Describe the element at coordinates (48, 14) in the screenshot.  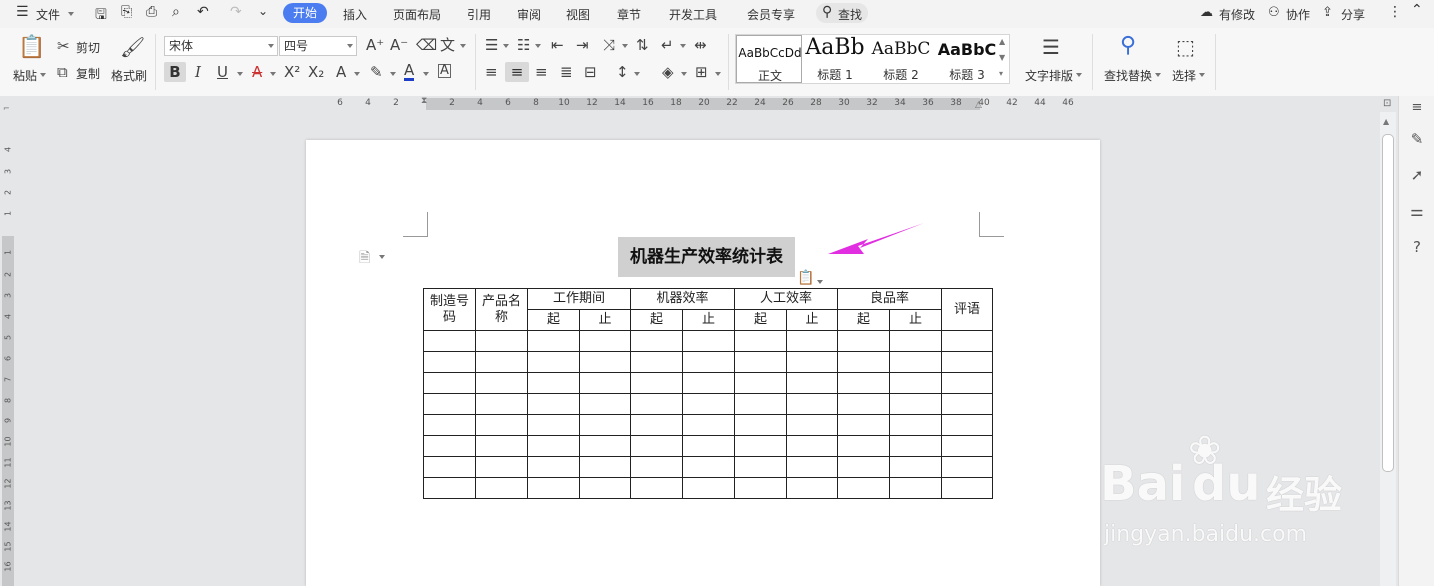
I see `menu-file: 文件` at that location.